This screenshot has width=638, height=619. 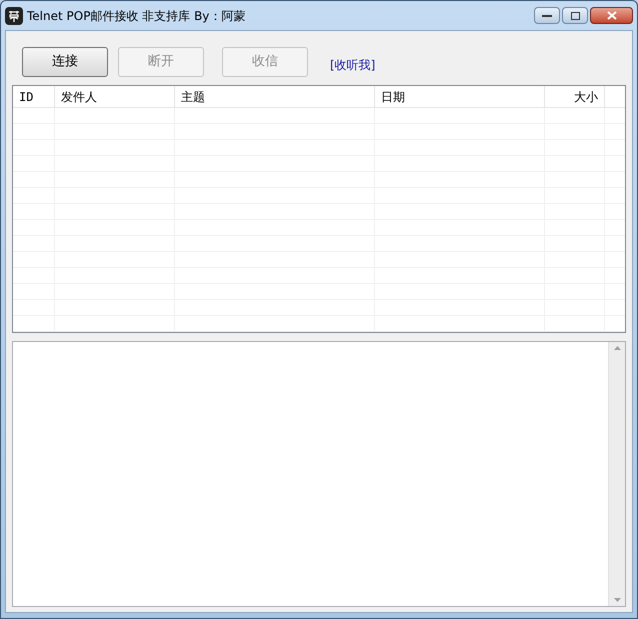 I want to click on scroll-down-arrow-icon, so click(x=617, y=600).